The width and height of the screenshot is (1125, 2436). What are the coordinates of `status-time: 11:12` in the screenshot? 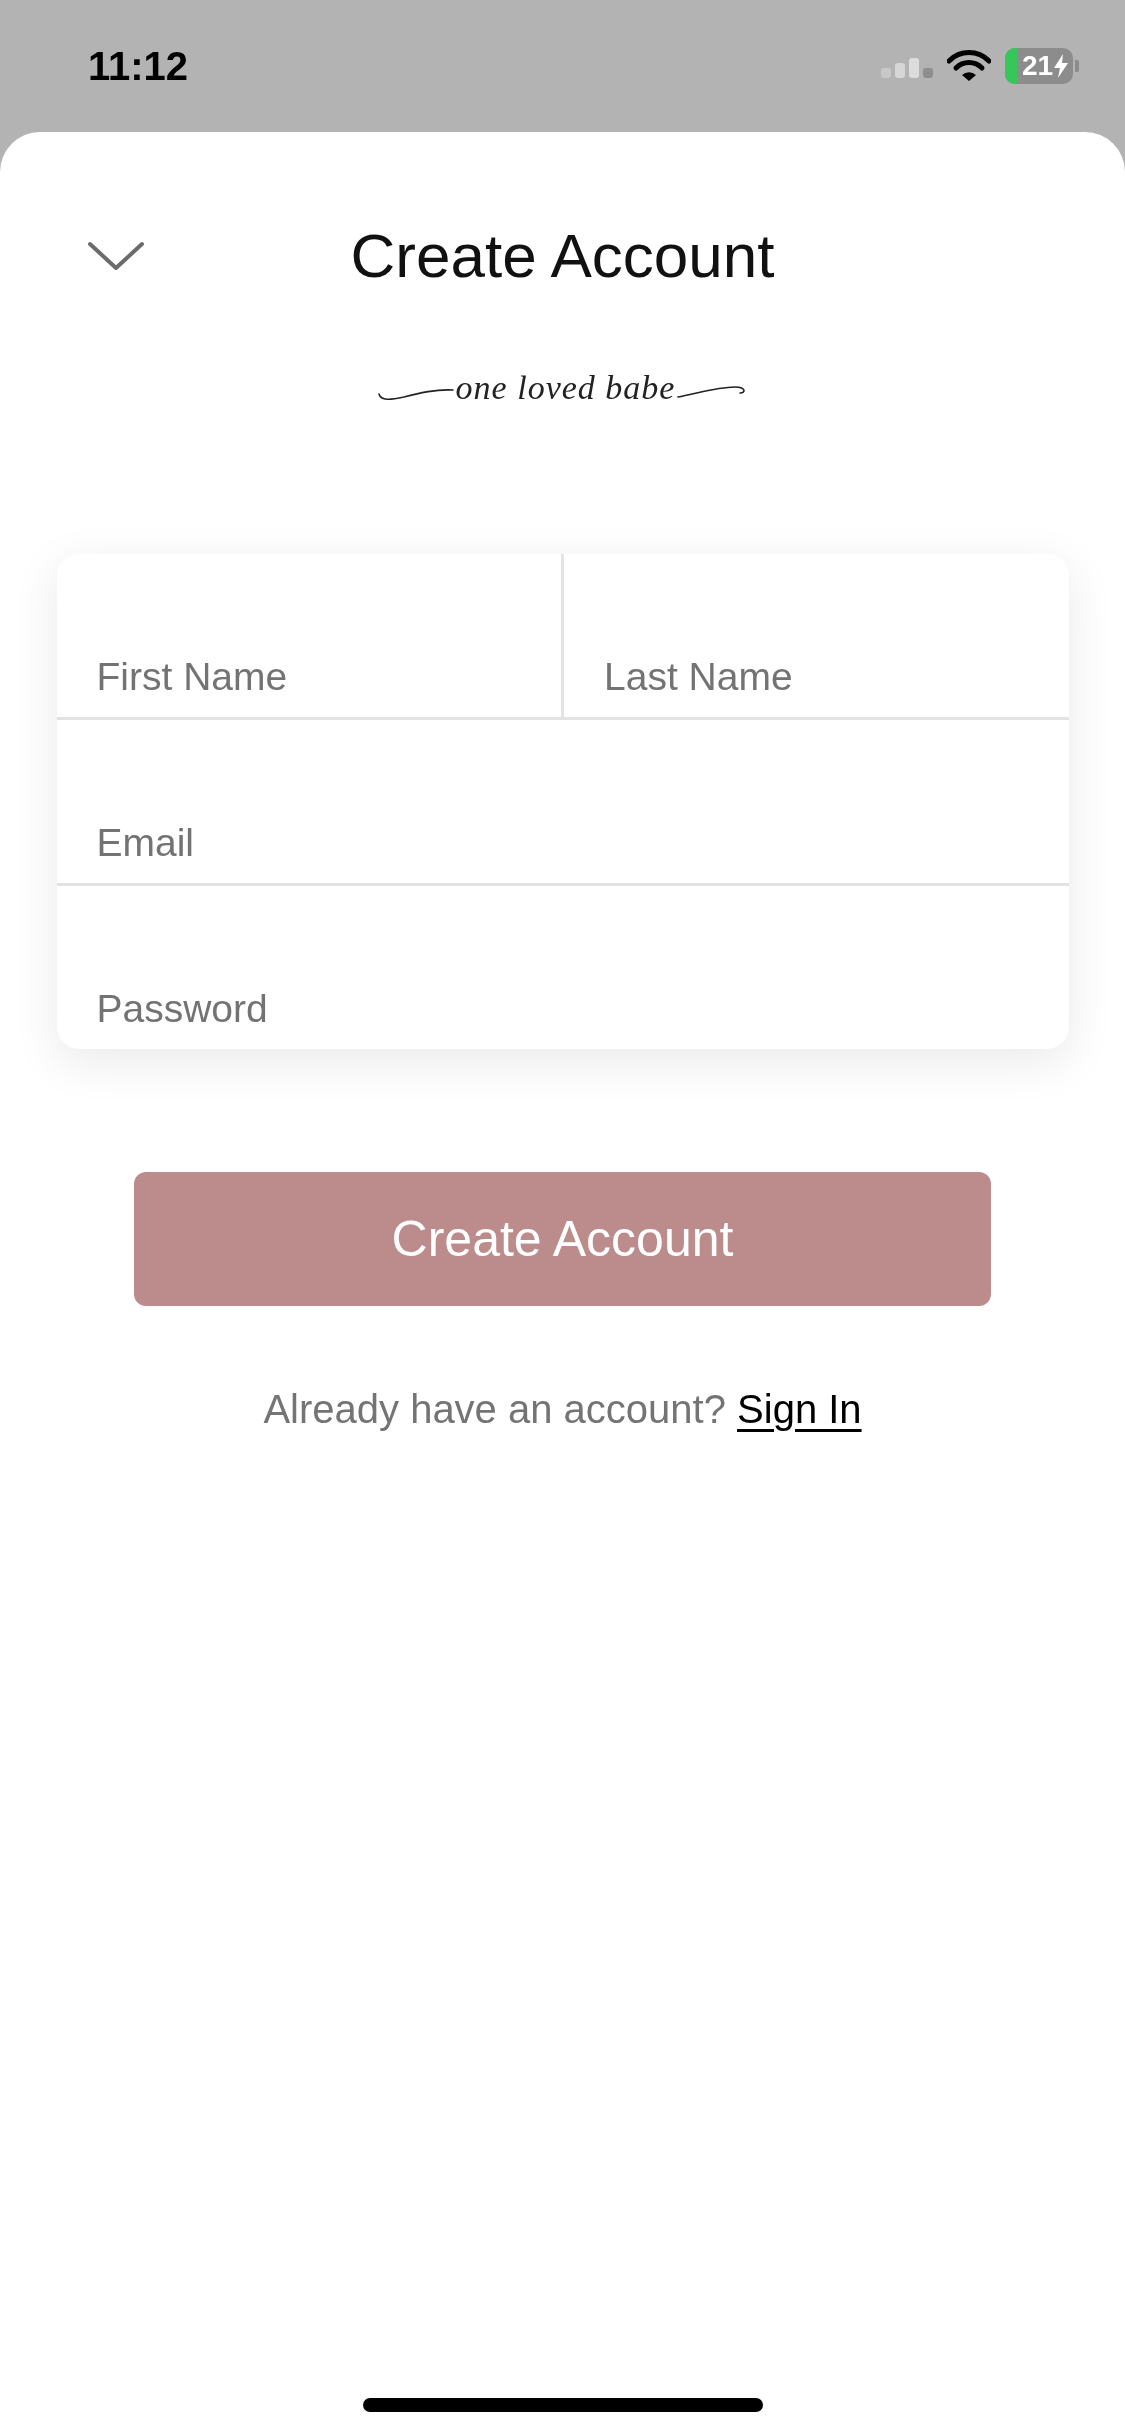 It's located at (138, 66).